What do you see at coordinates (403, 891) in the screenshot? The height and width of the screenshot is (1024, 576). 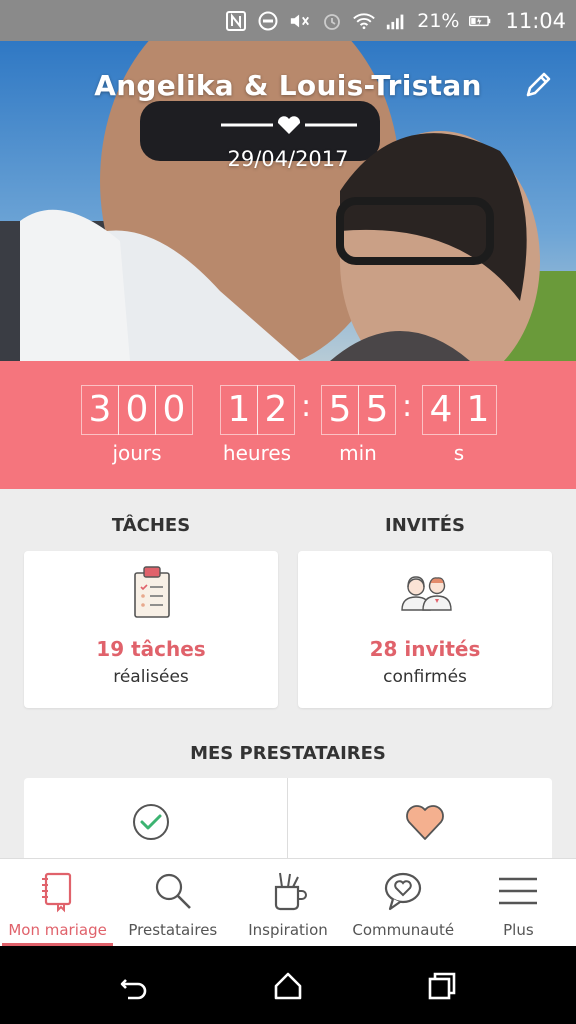 I see `chat-heart-icon` at bounding box center [403, 891].